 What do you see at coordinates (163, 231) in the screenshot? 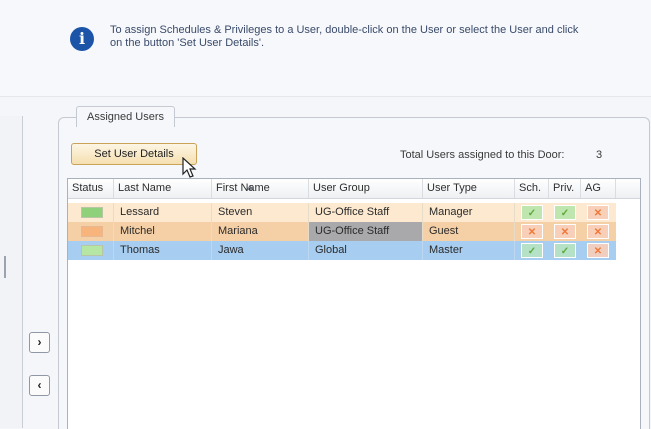
I see `last-name-cell: Mitchel` at bounding box center [163, 231].